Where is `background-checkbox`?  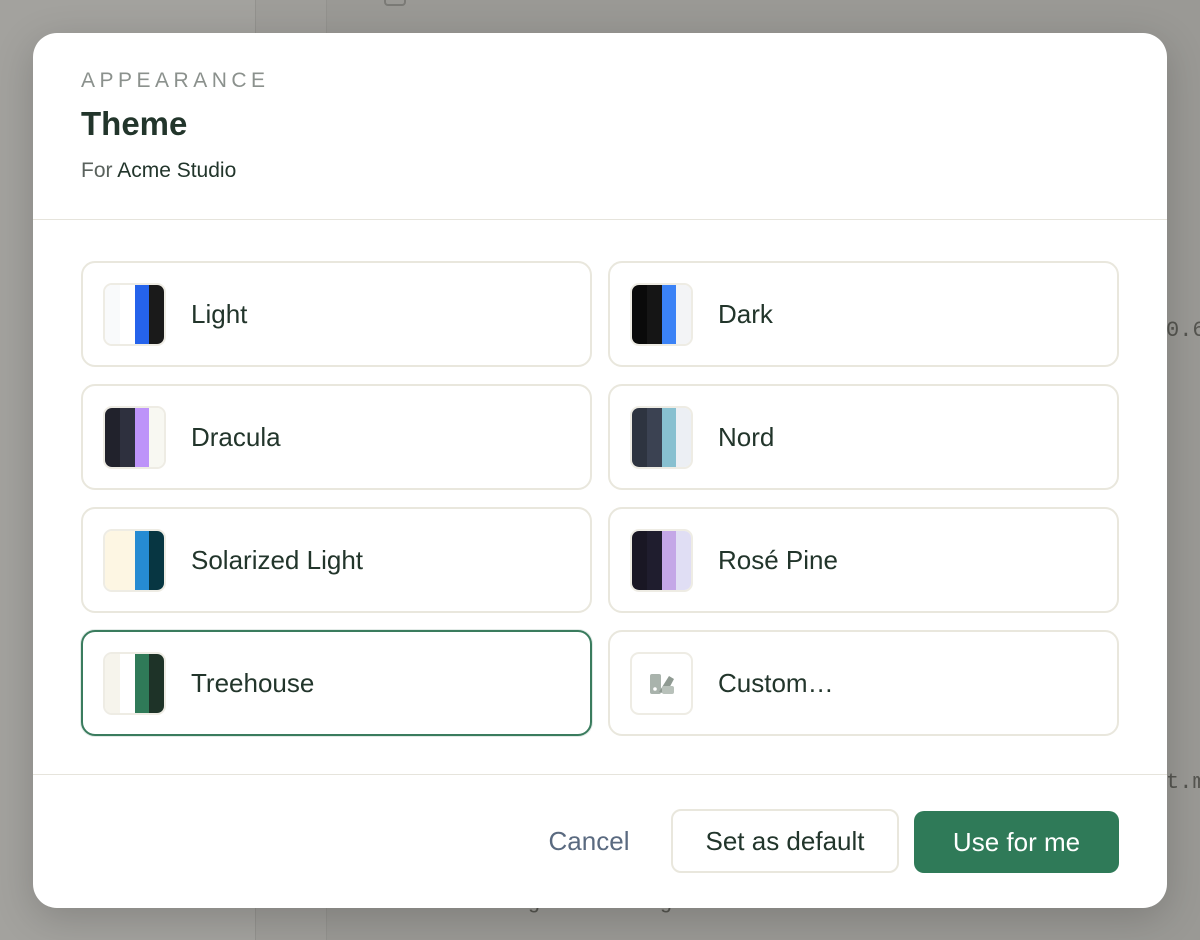 background-checkbox is located at coordinates (395, 3).